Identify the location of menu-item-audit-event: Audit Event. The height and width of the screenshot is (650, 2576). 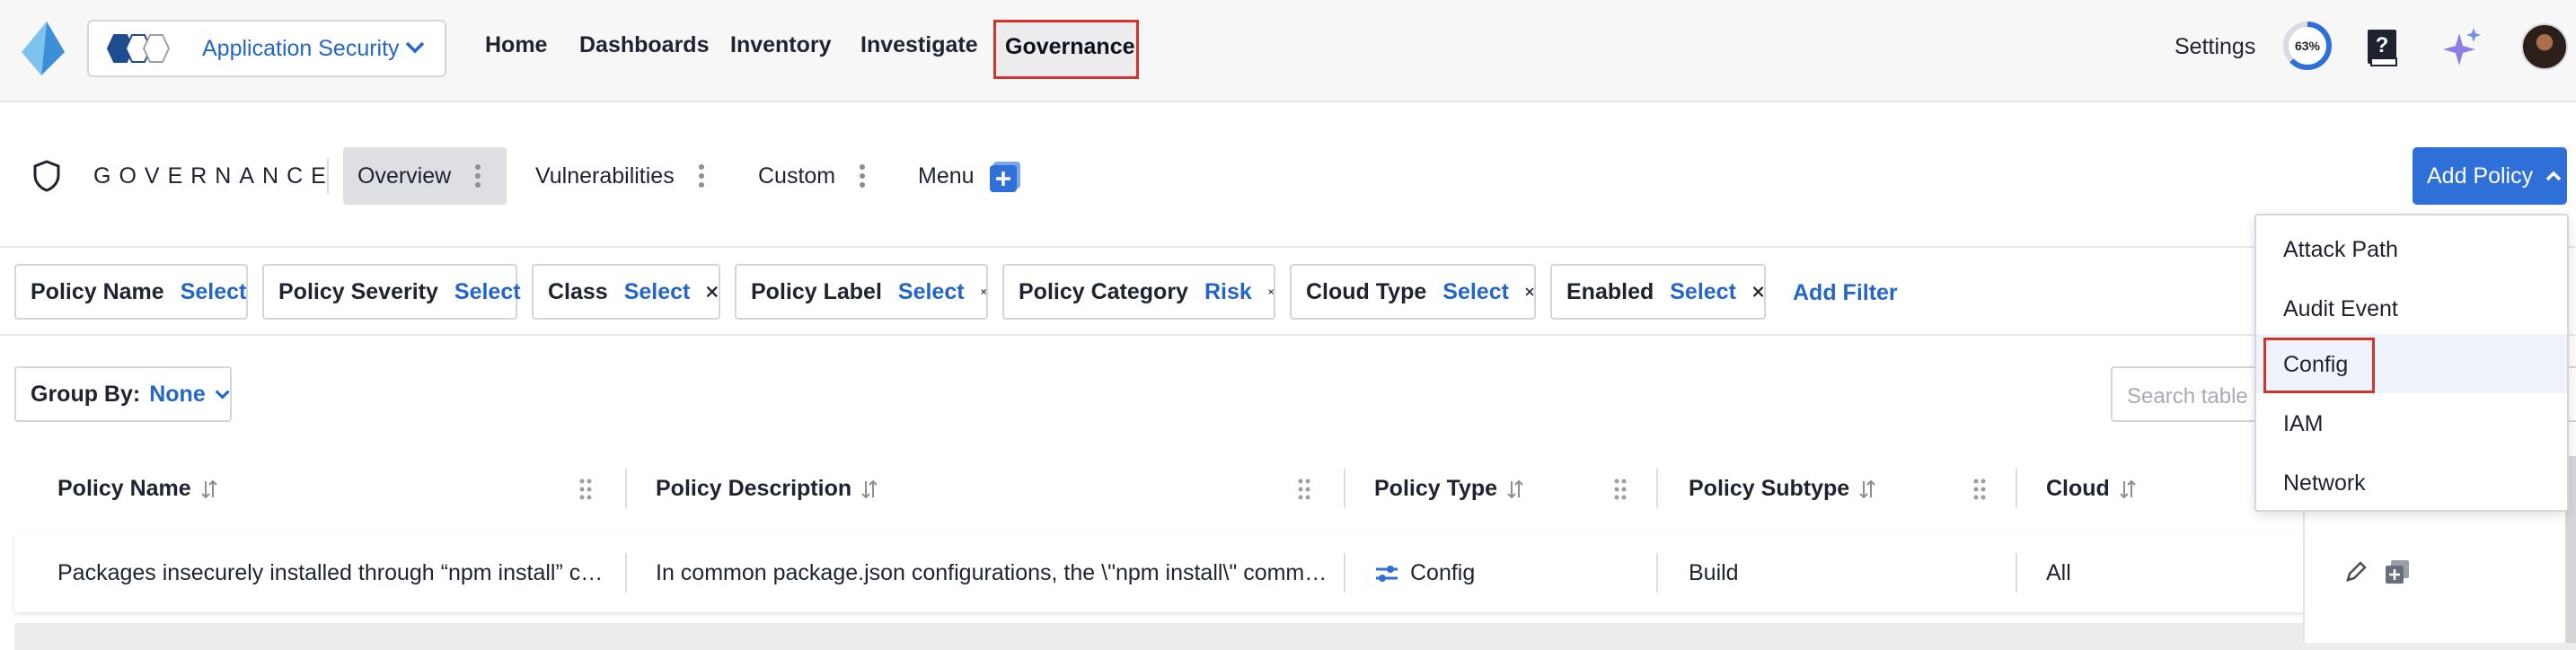
(2411, 308).